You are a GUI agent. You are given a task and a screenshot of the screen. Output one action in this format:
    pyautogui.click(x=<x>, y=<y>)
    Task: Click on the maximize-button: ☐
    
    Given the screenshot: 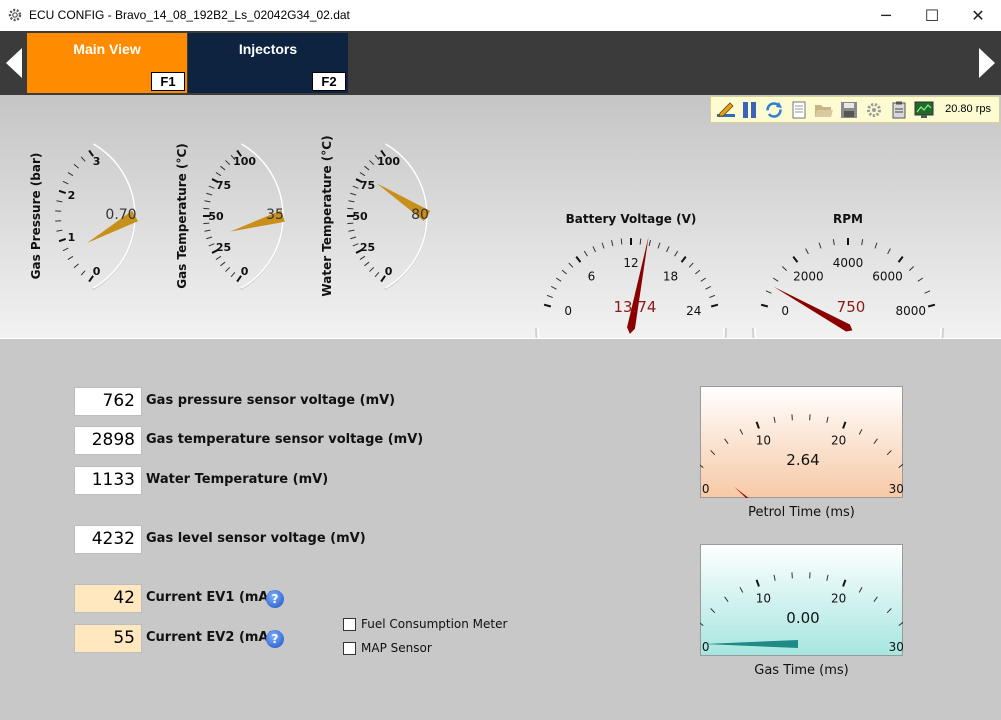 What is the action you would take?
    pyautogui.click(x=932, y=15)
    